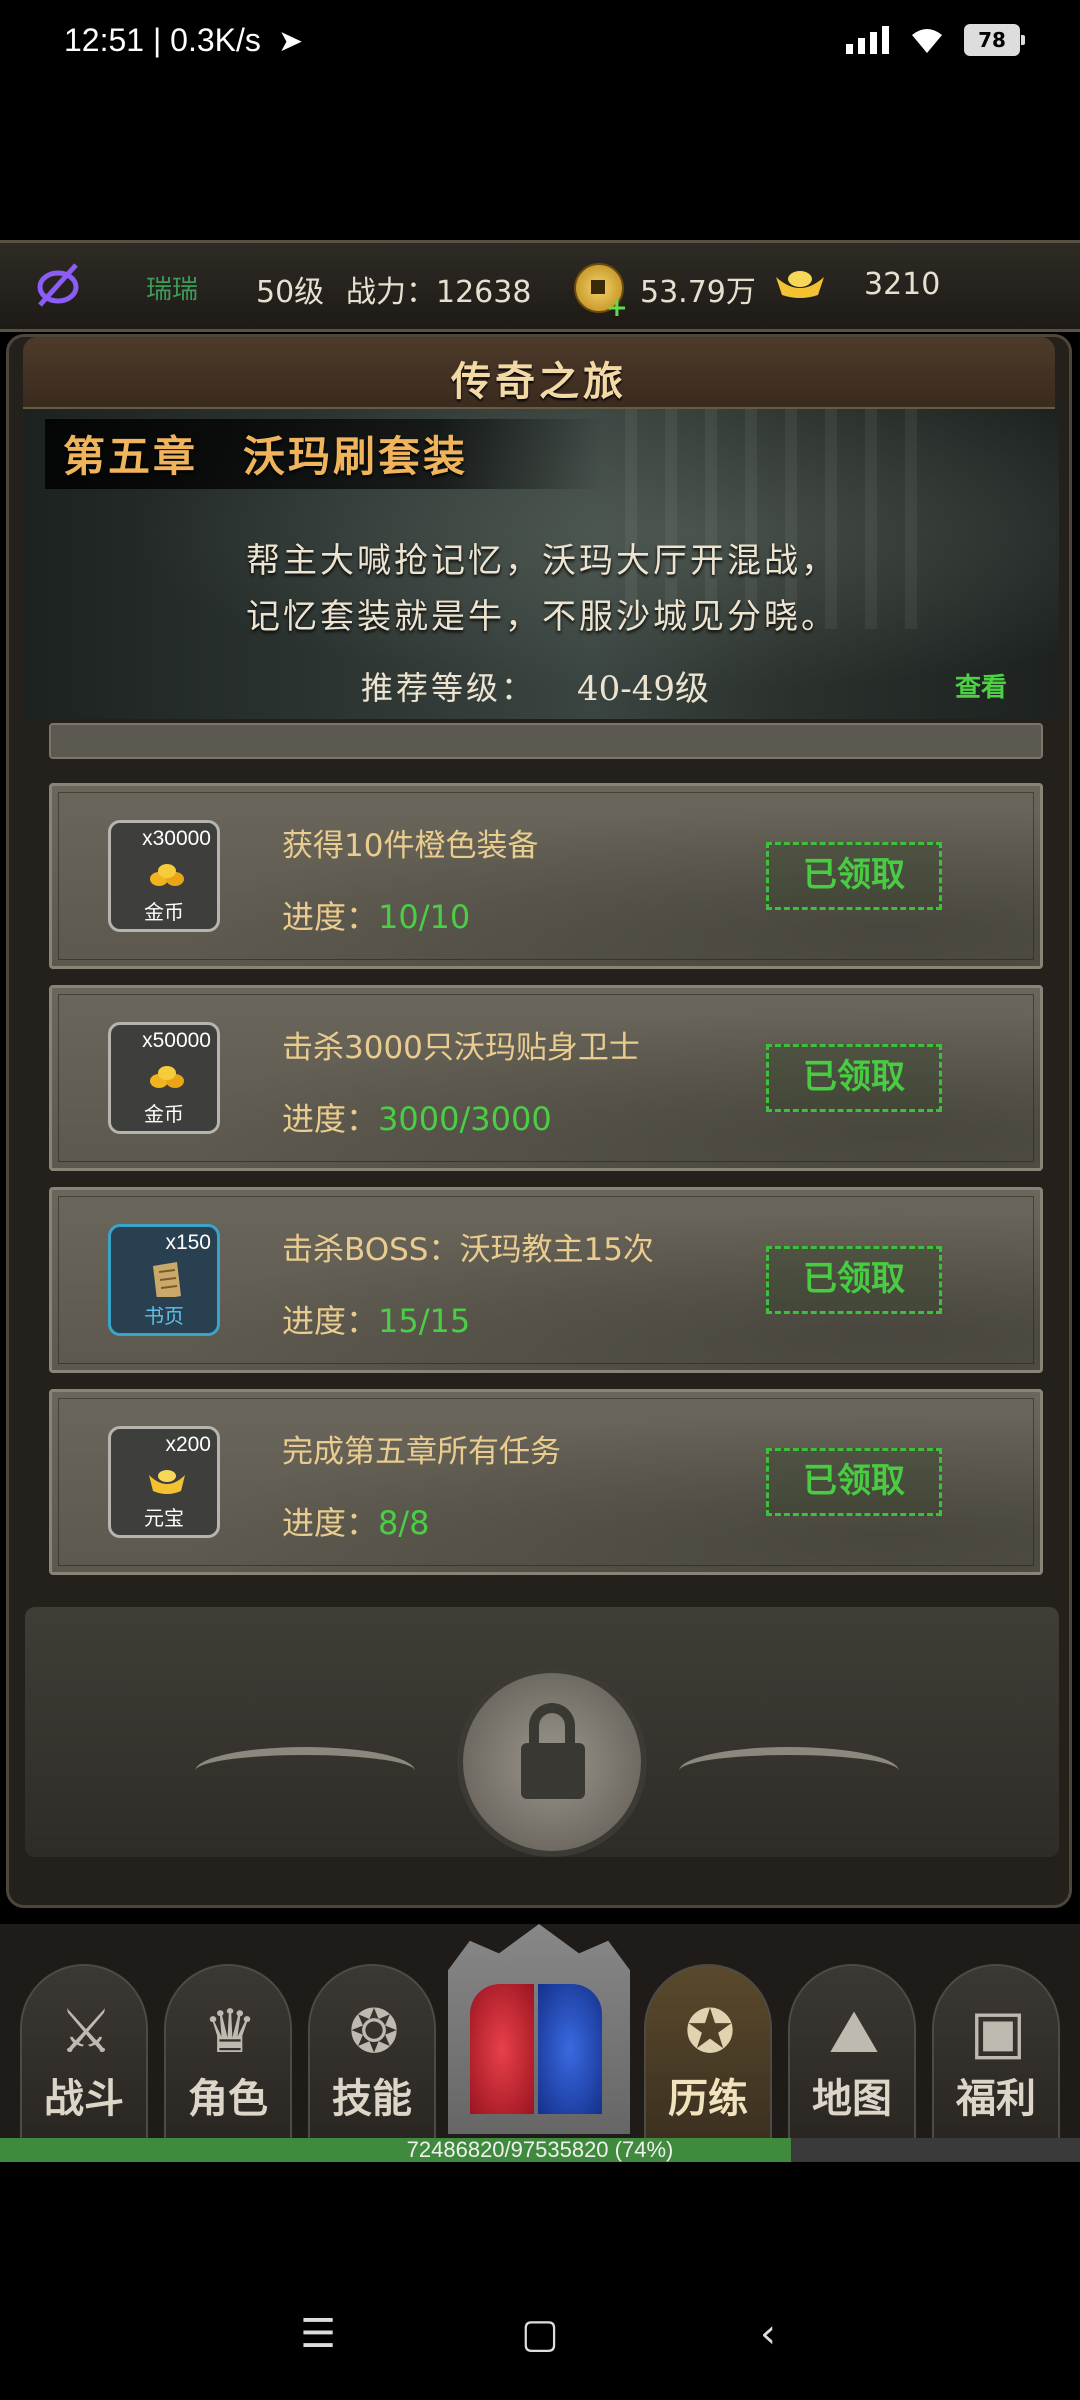  I want to click on task-progress: 进度：10/10, so click(376, 915).